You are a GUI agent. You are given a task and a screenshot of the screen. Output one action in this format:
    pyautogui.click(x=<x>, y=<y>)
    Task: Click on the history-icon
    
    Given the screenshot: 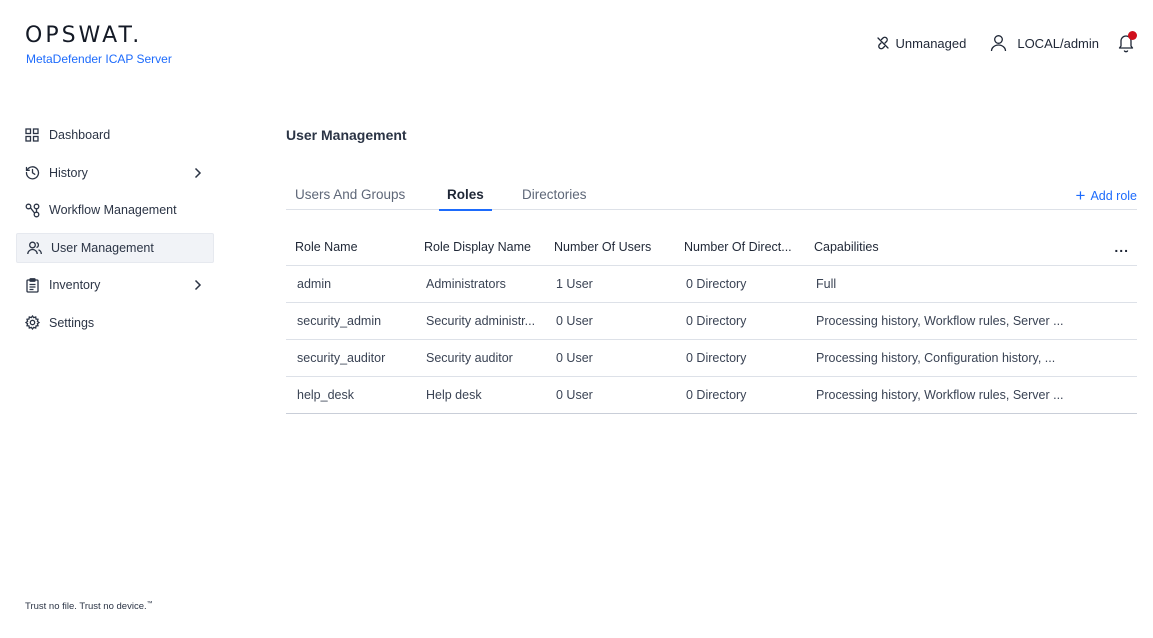 What is the action you would take?
    pyautogui.click(x=32, y=173)
    